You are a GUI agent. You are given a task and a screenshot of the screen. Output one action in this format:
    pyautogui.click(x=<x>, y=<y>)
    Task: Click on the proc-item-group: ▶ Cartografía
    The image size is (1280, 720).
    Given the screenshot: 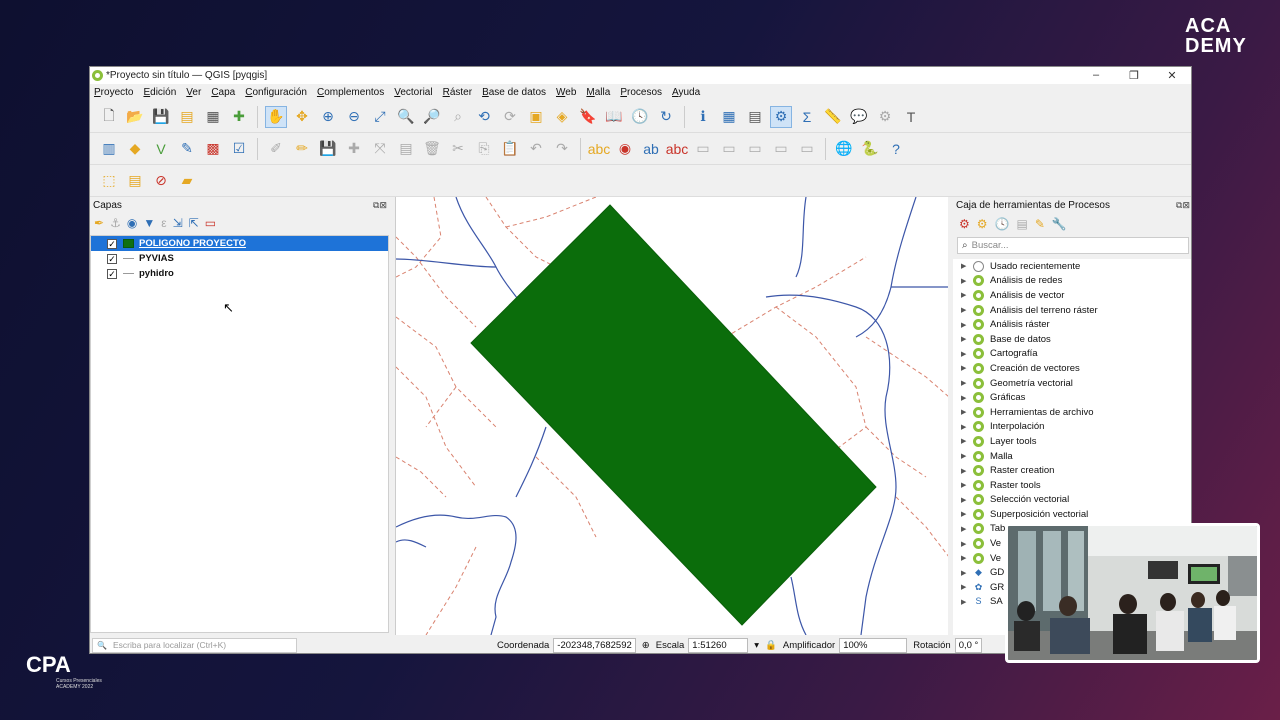 What is the action you would take?
    pyautogui.click(x=1072, y=354)
    